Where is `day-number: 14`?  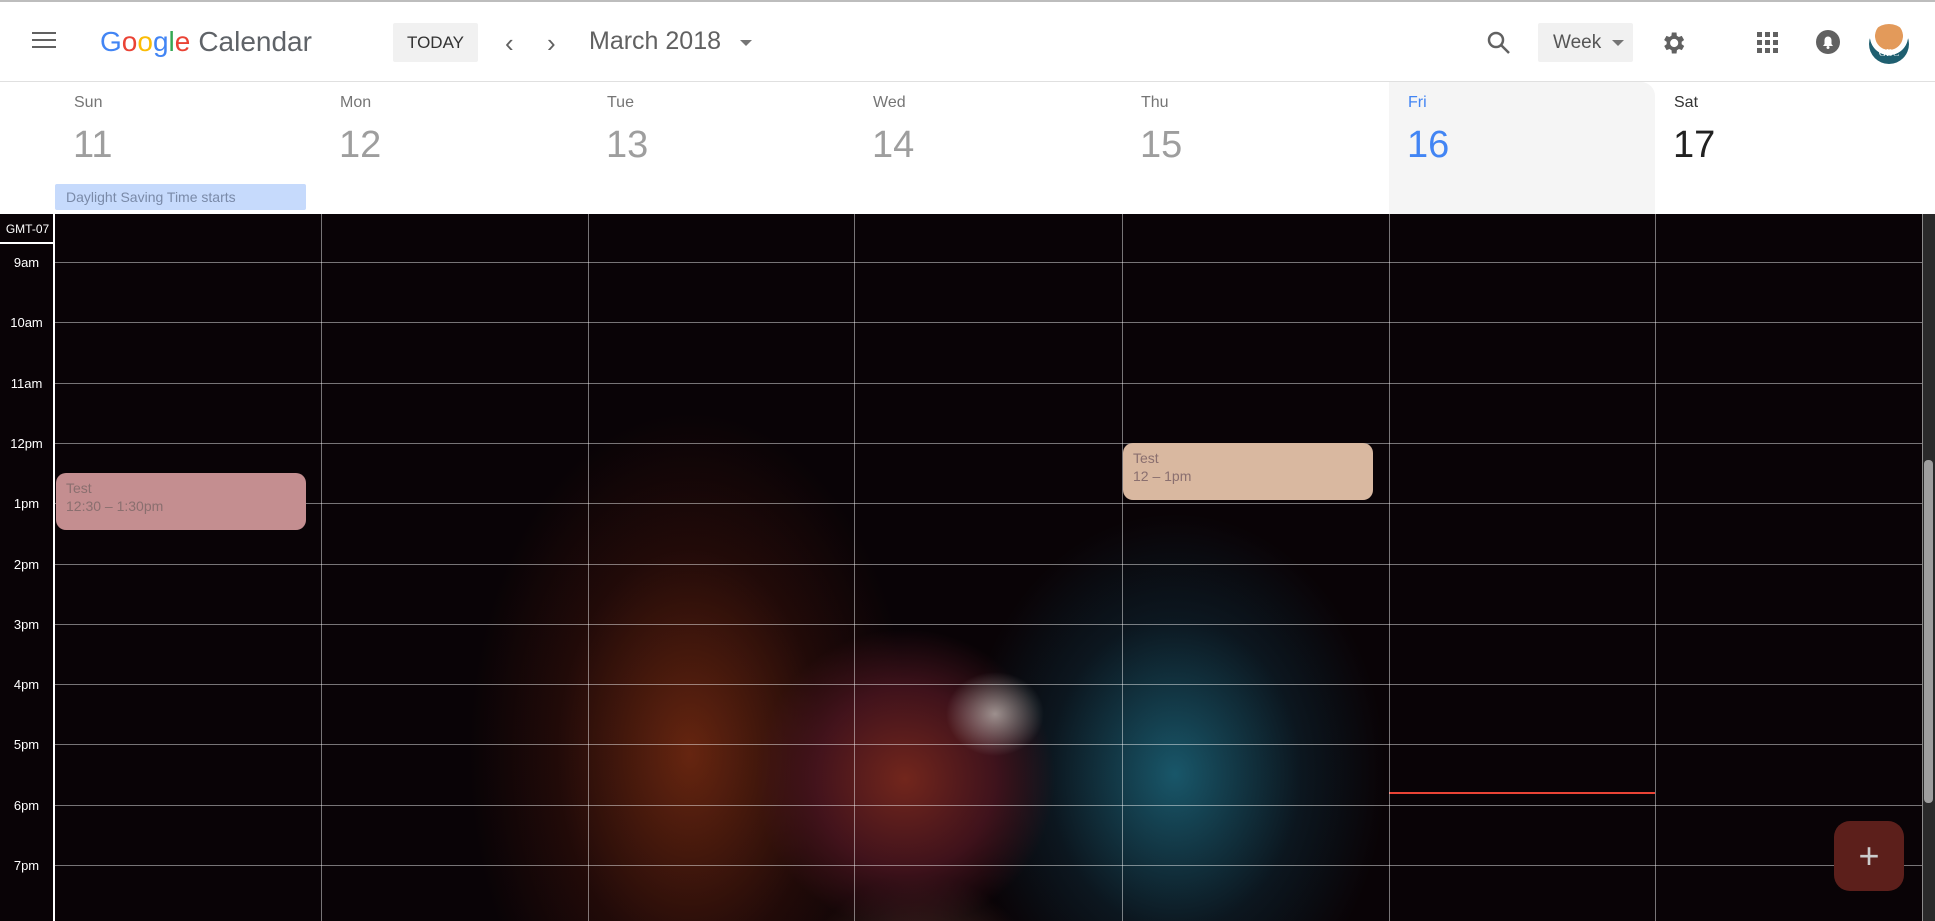 day-number: 14 is located at coordinates (893, 145).